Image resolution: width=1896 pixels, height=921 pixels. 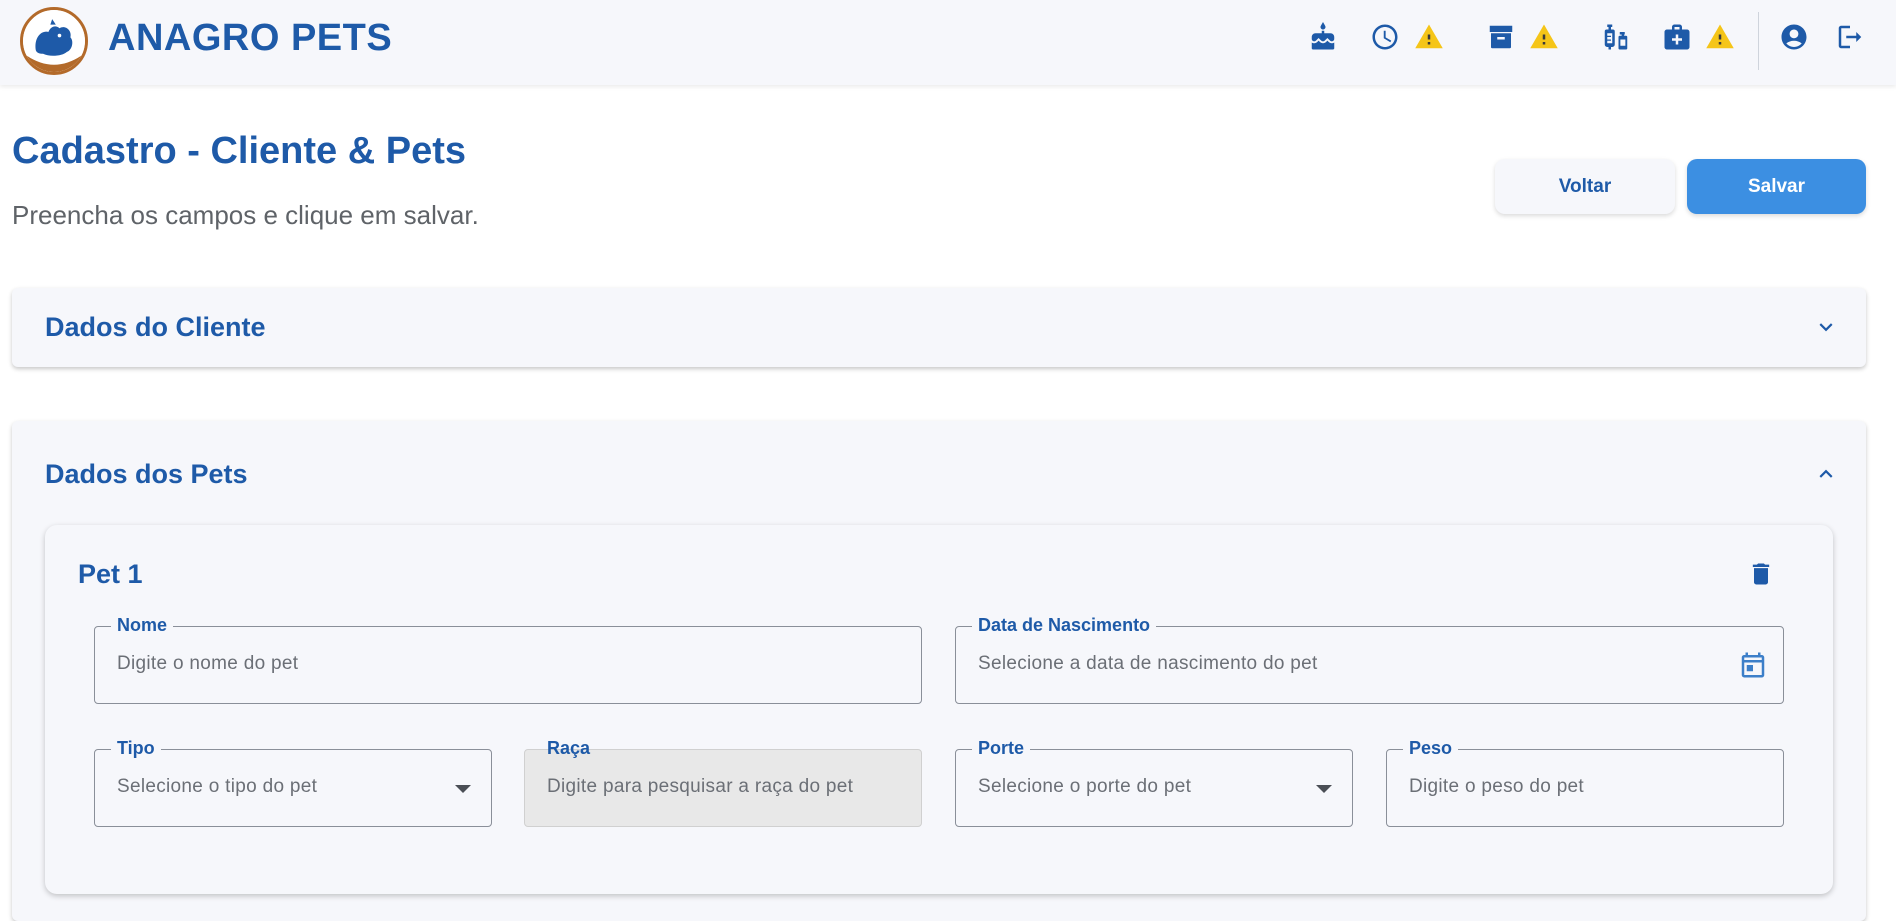 I want to click on weight-input, so click(x=1567, y=787).